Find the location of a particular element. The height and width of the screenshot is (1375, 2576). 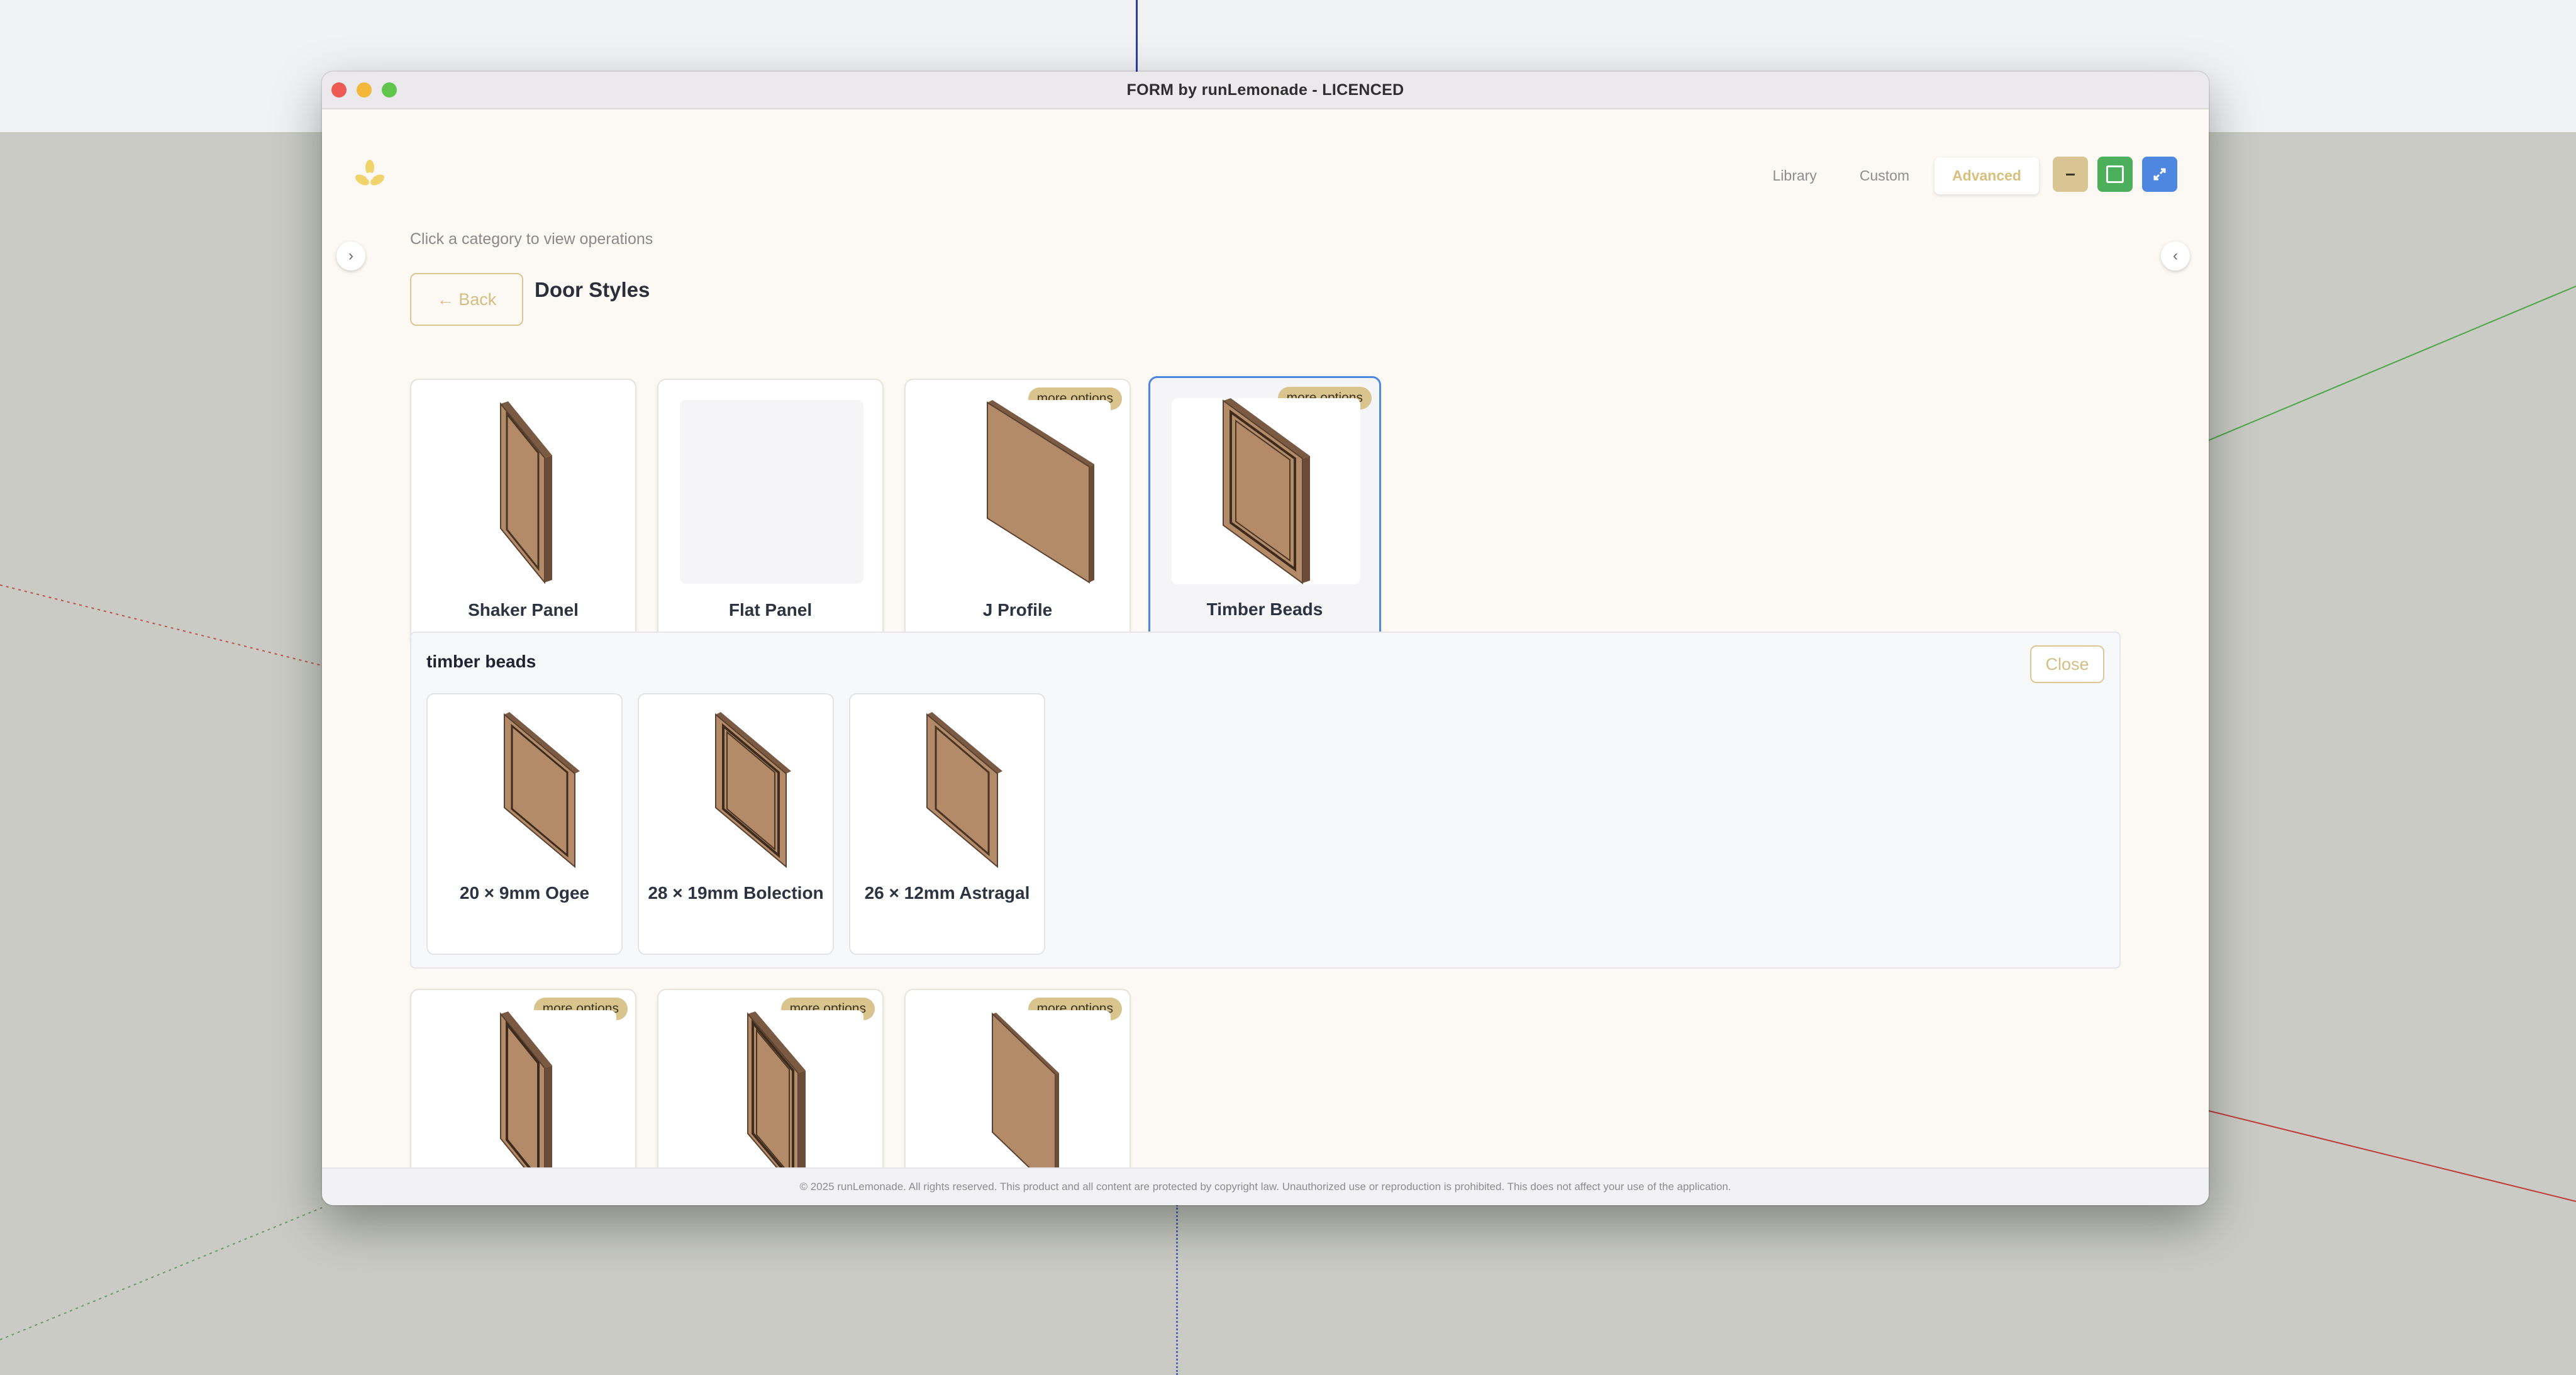

window-title: FORM by runLemonade - LICENCED is located at coordinates (1265, 90).